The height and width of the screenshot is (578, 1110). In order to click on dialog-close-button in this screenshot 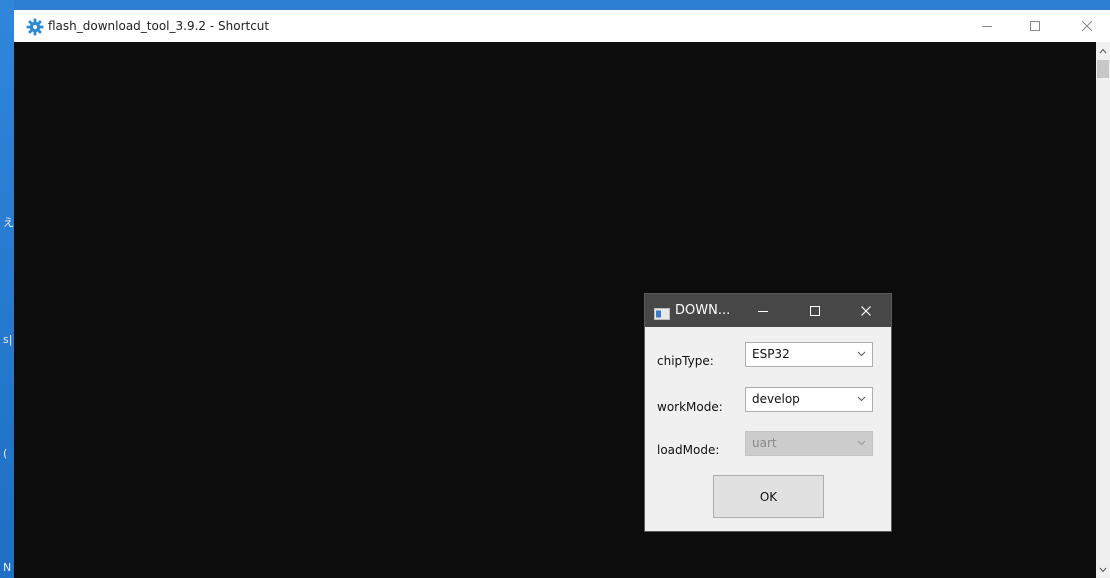, I will do `click(866, 310)`.